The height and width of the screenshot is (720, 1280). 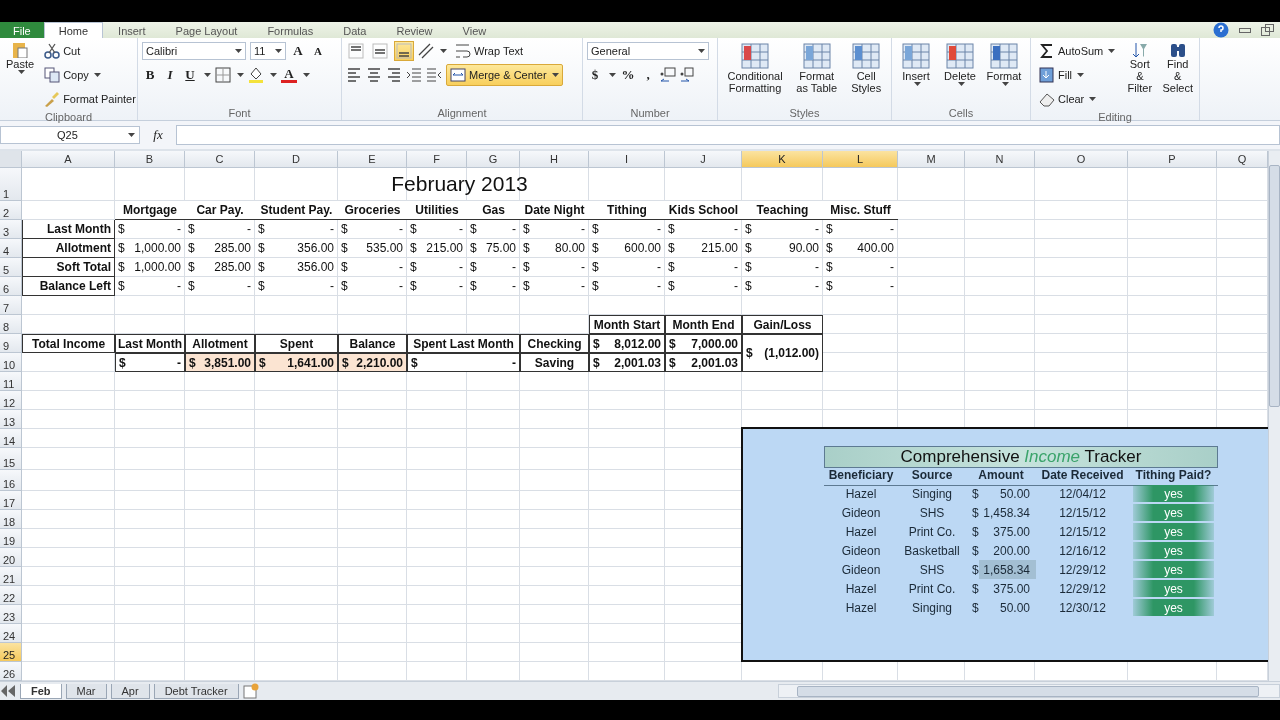 What do you see at coordinates (68, 159) in the screenshot?
I see `column-header: A` at bounding box center [68, 159].